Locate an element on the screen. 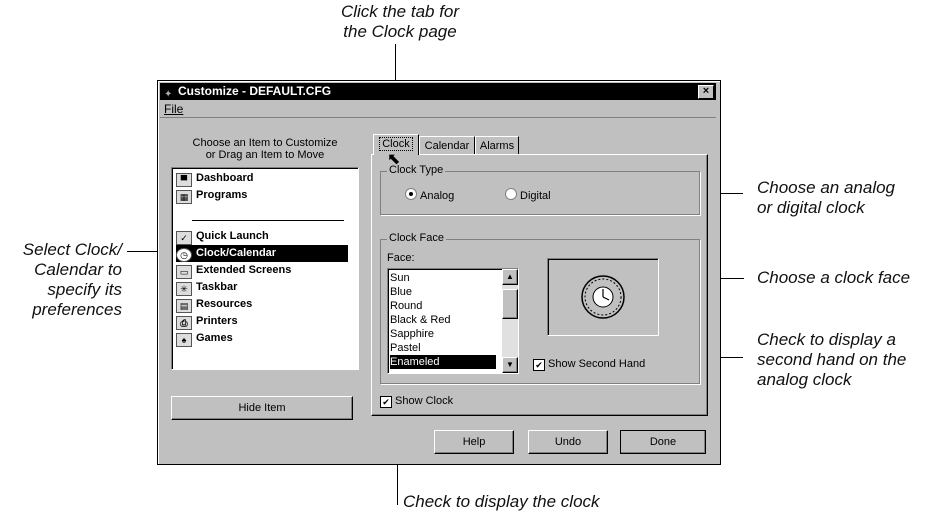 This screenshot has width=945, height=519. quick-launch-icon: ✓ is located at coordinates (184, 238).